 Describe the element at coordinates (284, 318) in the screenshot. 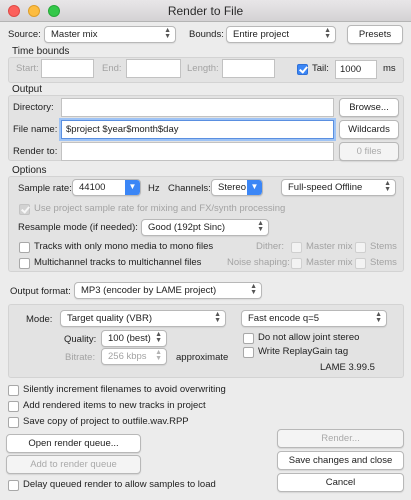

I see `encode-speed-value: Fast encode q=5` at that location.